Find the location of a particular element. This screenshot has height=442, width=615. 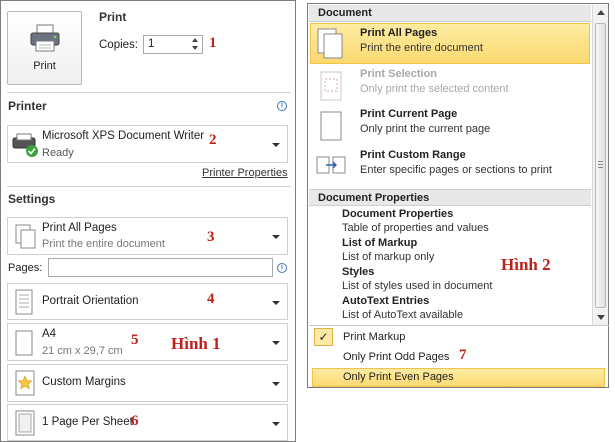

check-icon: ✓ is located at coordinates (323, 337).